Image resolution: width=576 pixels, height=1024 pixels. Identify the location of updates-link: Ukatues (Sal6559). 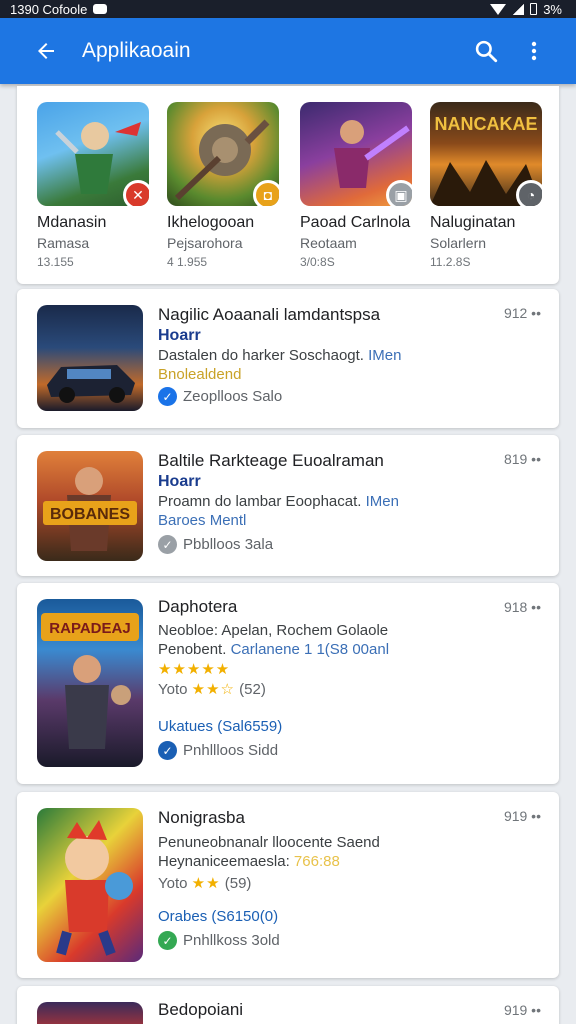
(323, 726).